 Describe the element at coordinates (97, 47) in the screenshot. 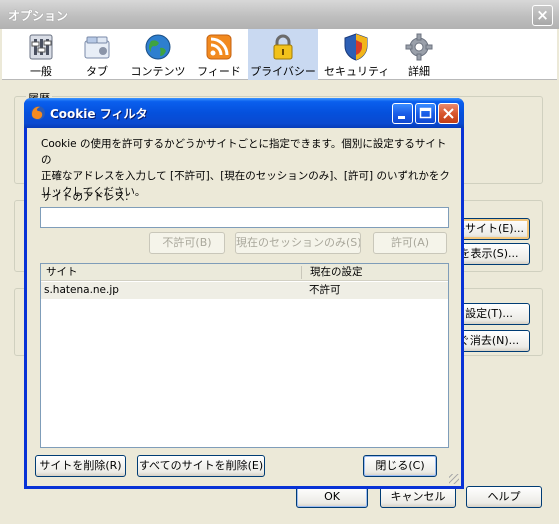

I see `tabs-icon` at that location.